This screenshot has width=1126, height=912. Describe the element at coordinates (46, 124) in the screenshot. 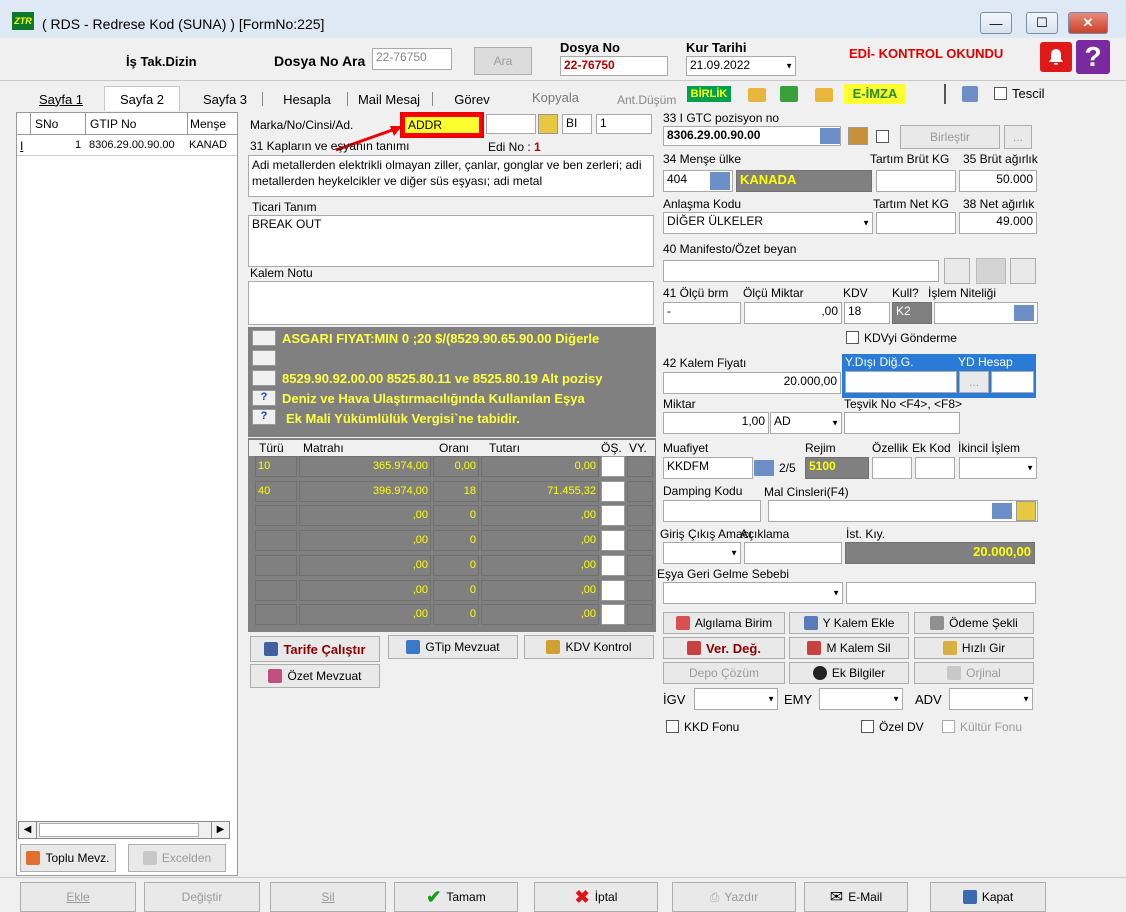

I see `header-sno: SNo` at that location.